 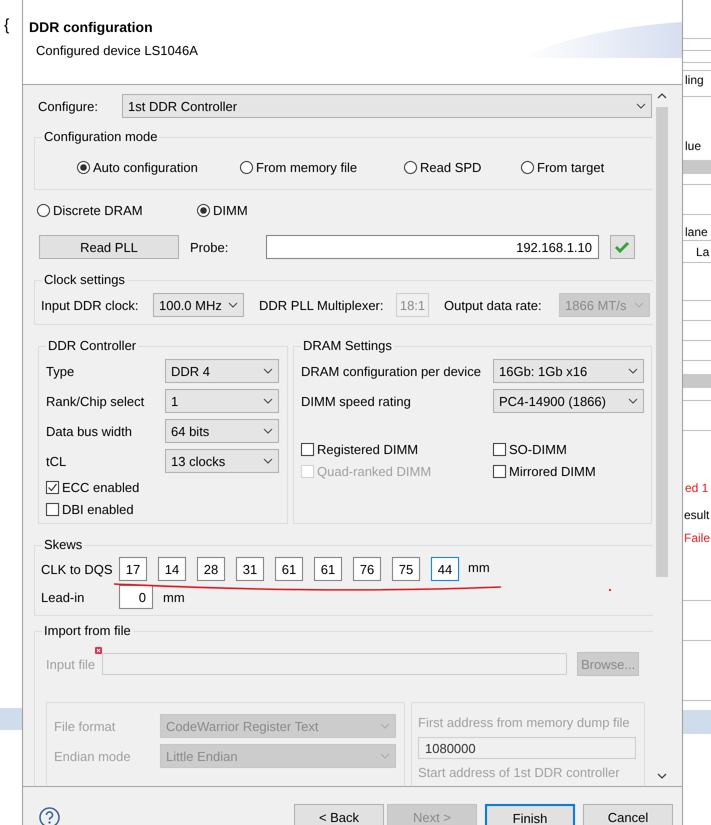 I want to click on dialog-button: Cancel, so click(x=628, y=814).